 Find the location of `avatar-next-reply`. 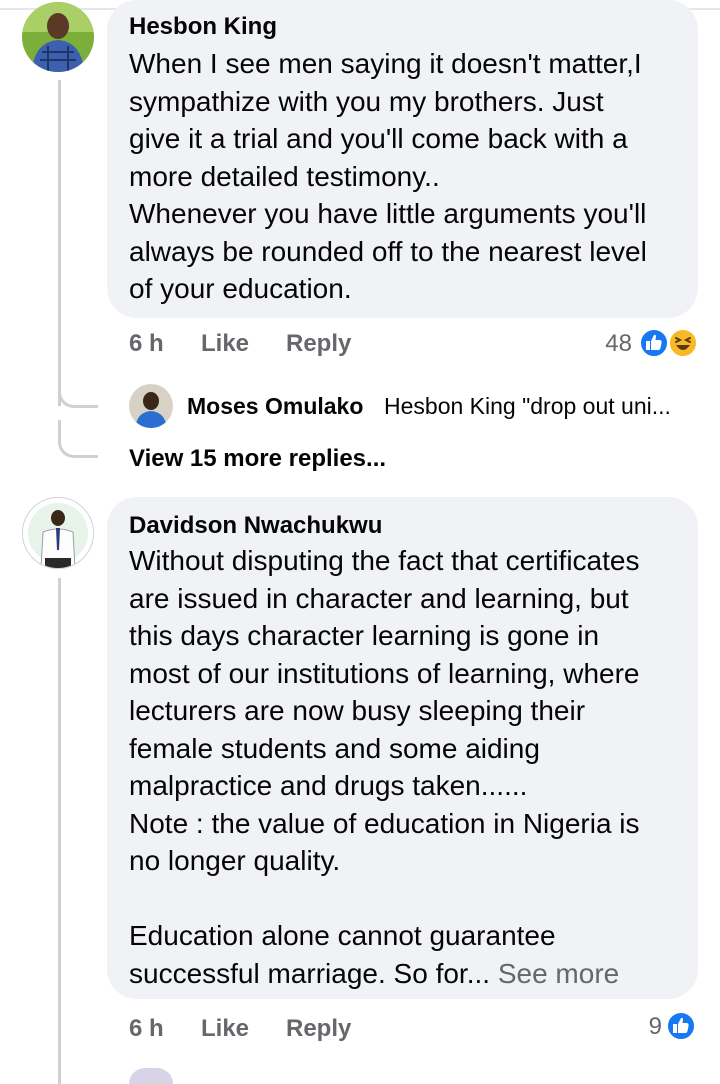

avatar-next-reply is located at coordinates (151, 1076).